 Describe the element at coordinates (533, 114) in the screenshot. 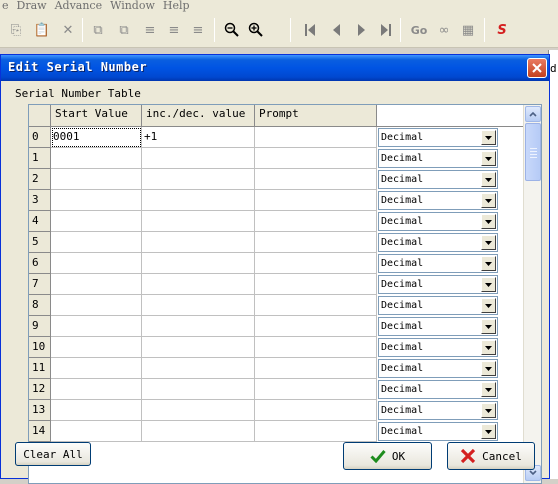

I see `scroll-up-button` at that location.